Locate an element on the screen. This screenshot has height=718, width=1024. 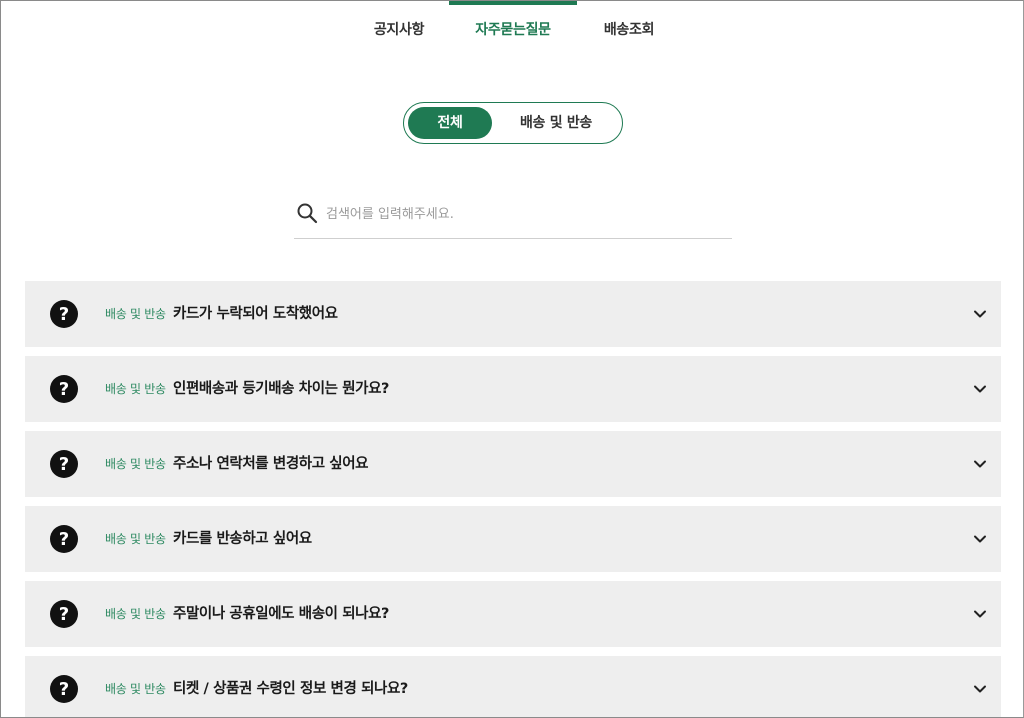
faq-question: 카드가 누락되어 도착했어요 is located at coordinates (255, 314).